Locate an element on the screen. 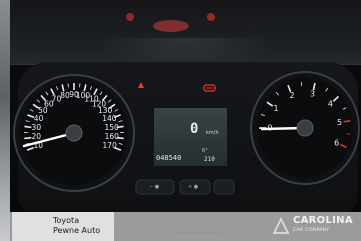  top-light-left is located at coordinates (130, 17).